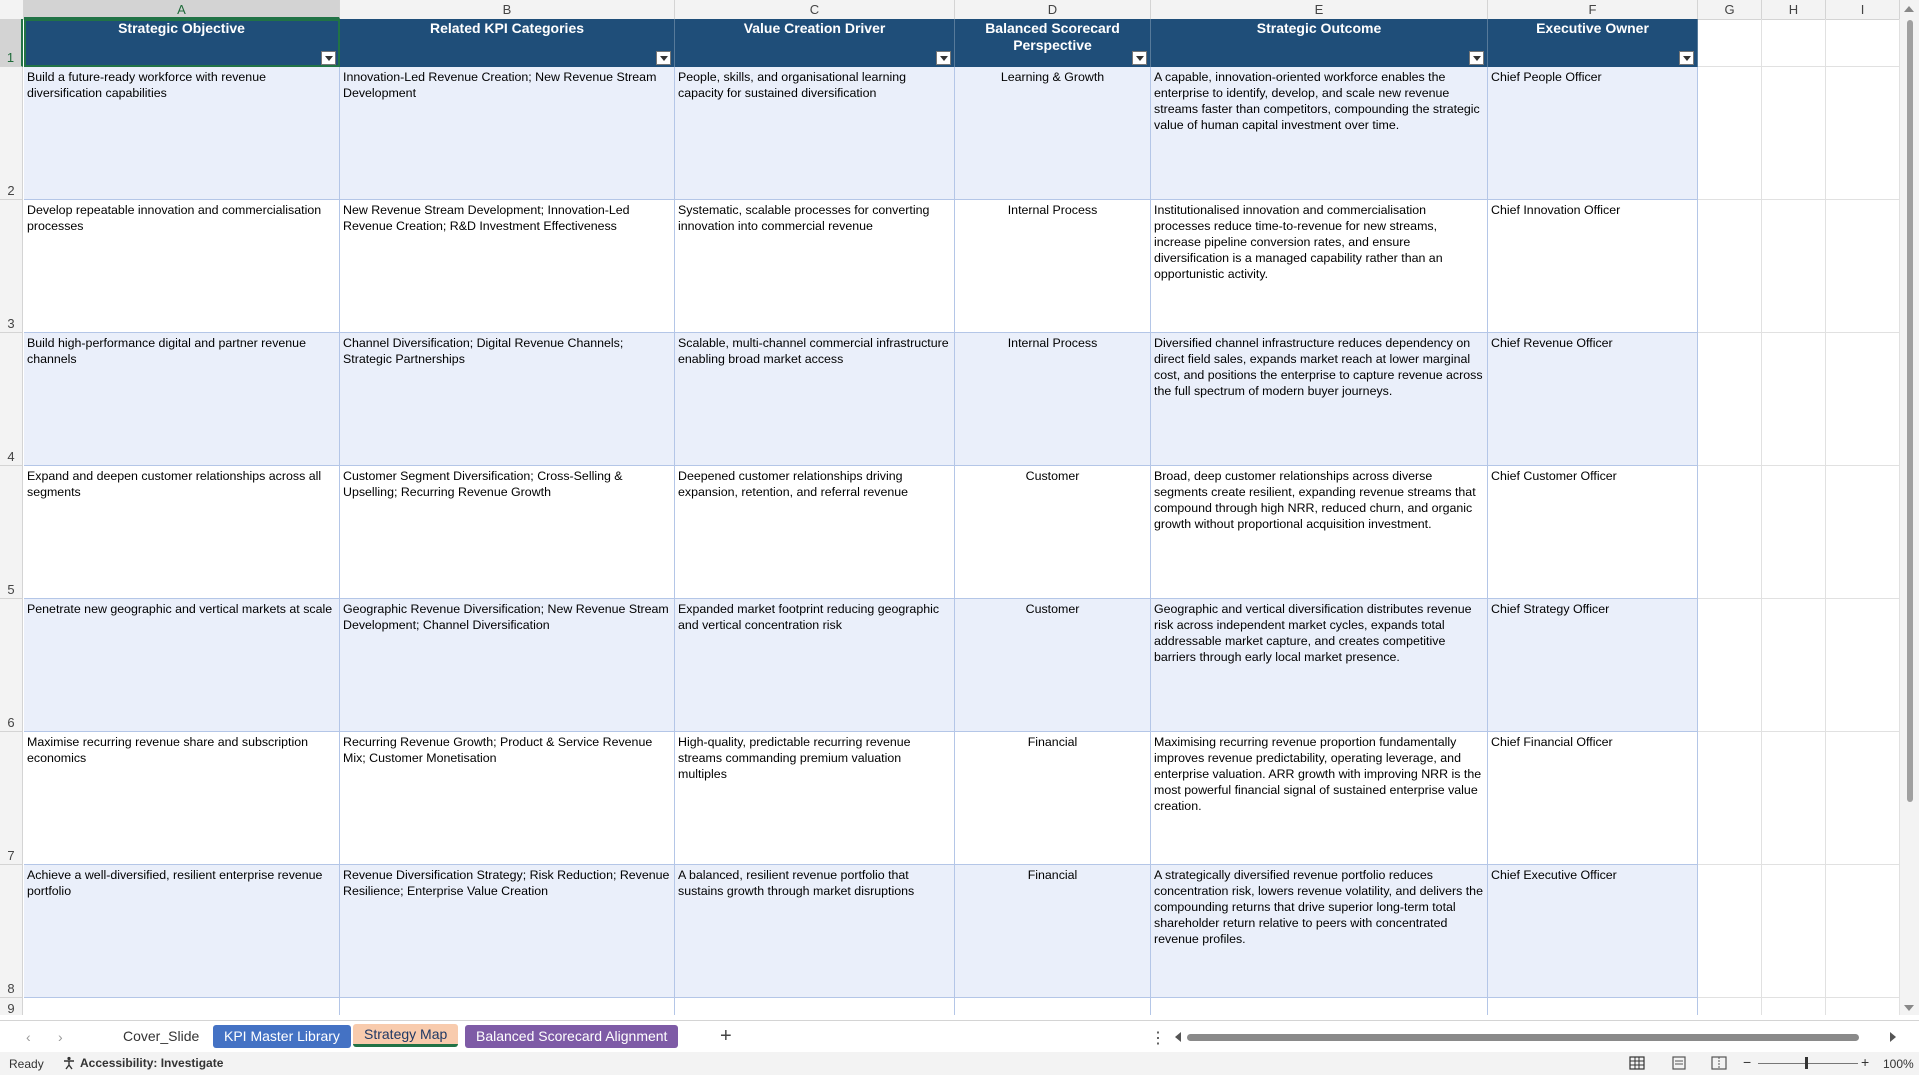 Image resolution: width=1919 pixels, height=1075 pixels. Describe the element at coordinates (28, 1037) in the screenshot. I see `tab-scroll-left-icon: ‹` at that location.